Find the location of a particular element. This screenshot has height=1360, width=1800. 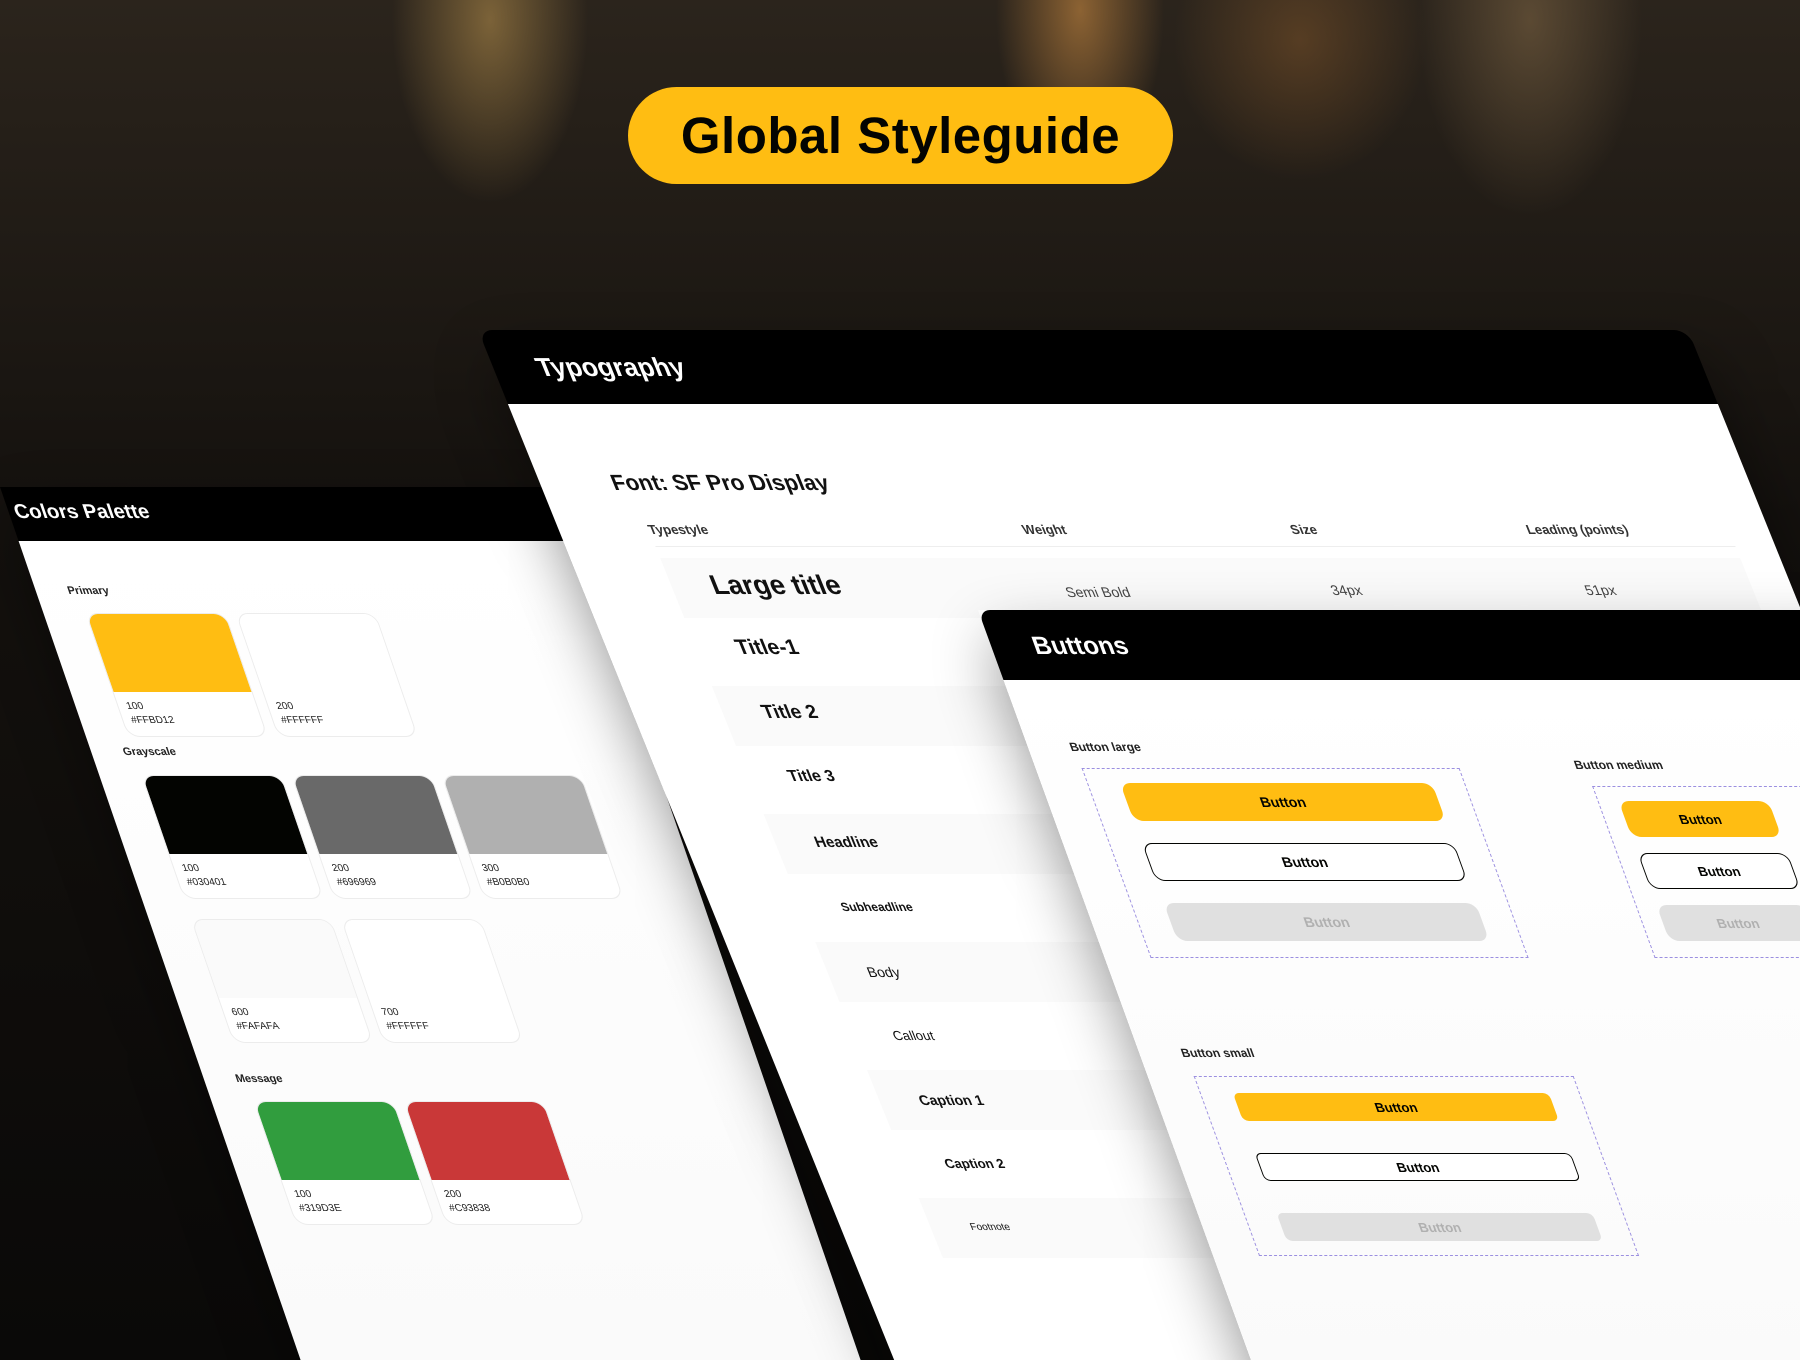

swatch-name: 700 is located at coordinates (390, 1012).